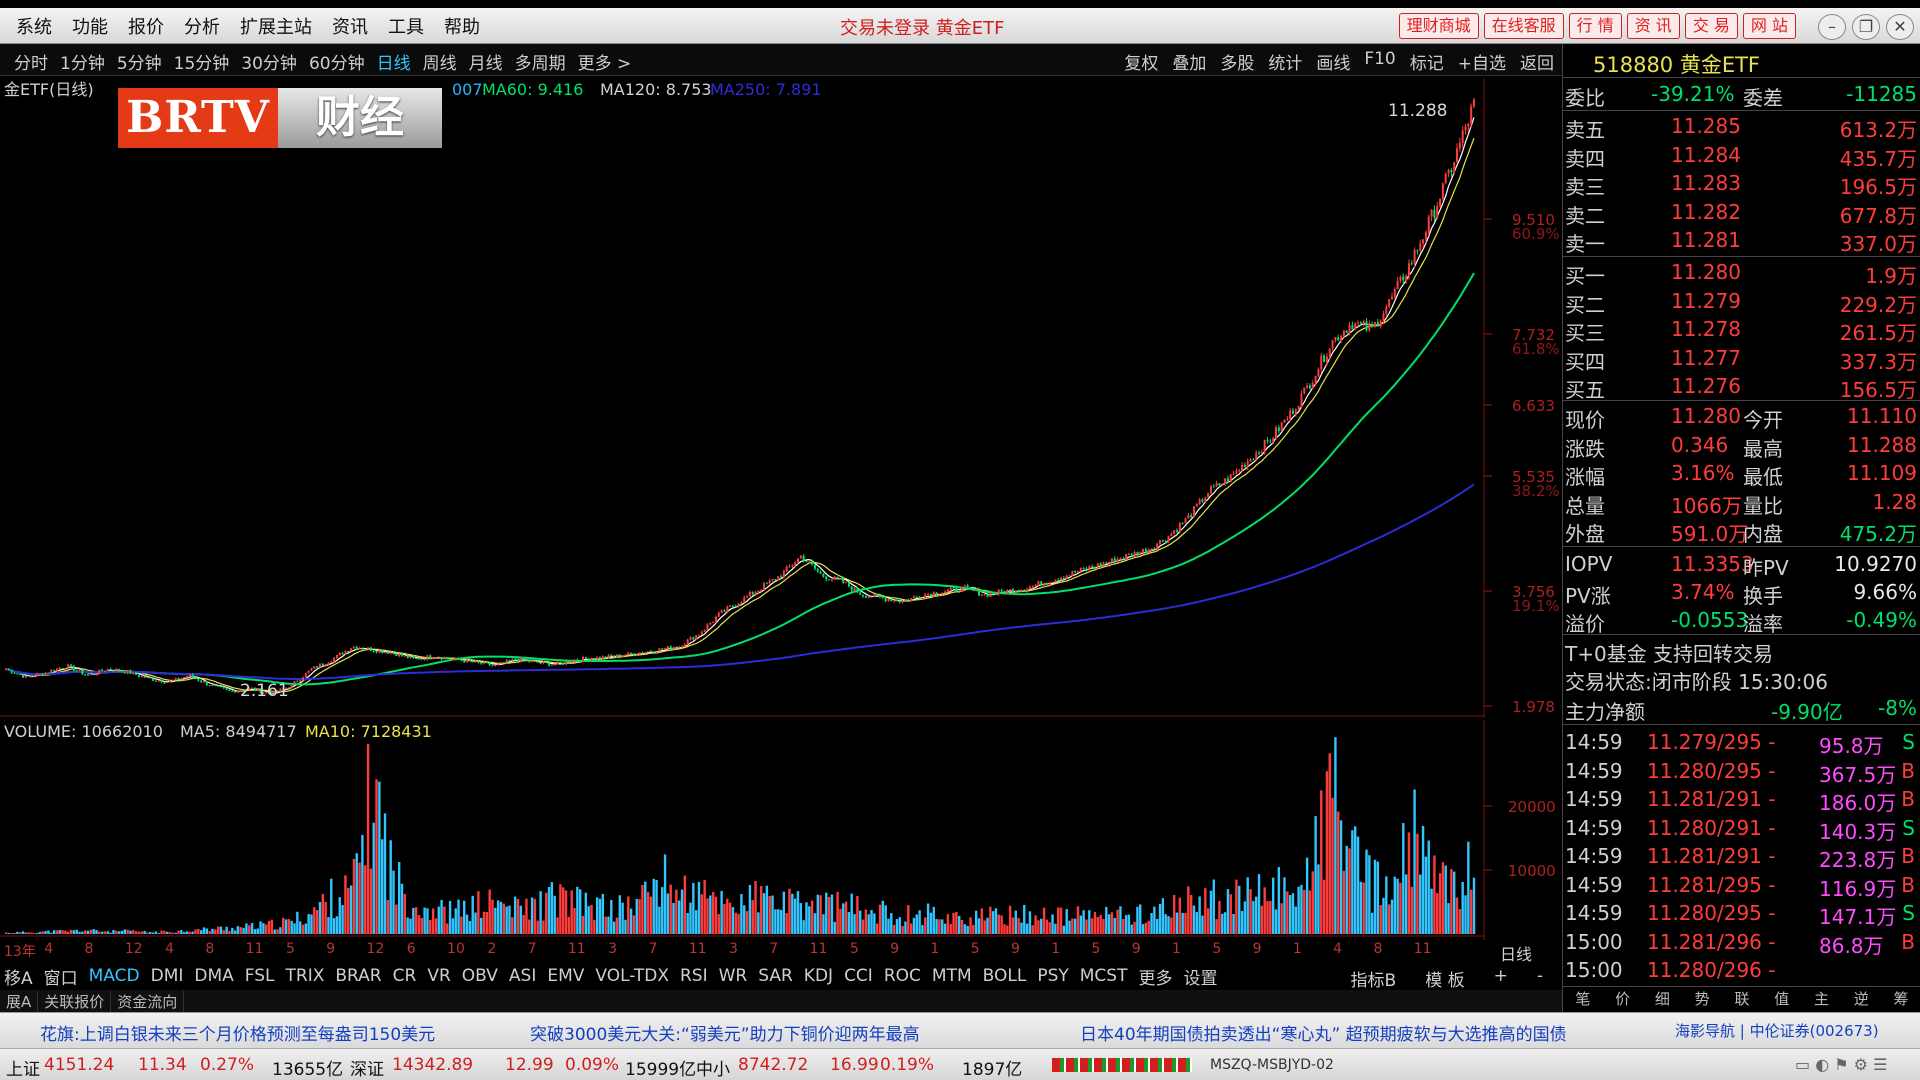 The width and height of the screenshot is (1920, 1080). What do you see at coordinates (1741, 302) in the screenshot?
I see `bid-row: 买二 11.279 229.2万` at bounding box center [1741, 302].